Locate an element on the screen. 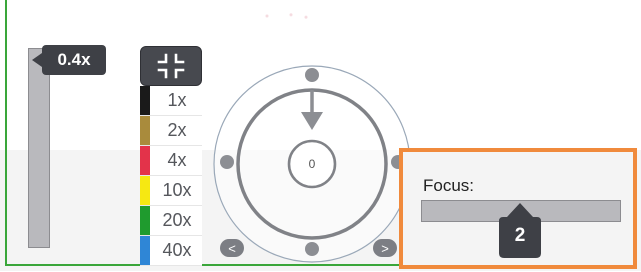 This screenshot has width=641, height=272. zoom-level-label: 4x is located at coordinates (177, 160).